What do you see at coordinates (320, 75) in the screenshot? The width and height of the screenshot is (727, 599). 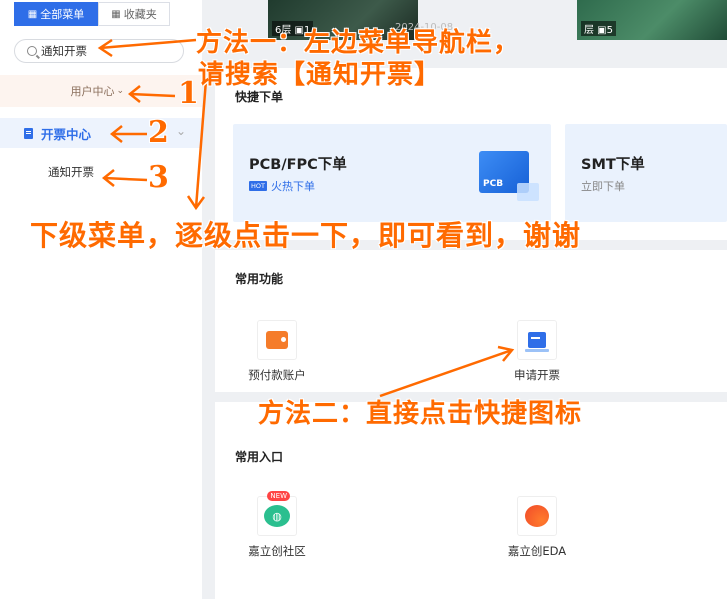 I see `annotation-method1-line2: 请搜索【通知开票】` at bounding box center [320, 75].